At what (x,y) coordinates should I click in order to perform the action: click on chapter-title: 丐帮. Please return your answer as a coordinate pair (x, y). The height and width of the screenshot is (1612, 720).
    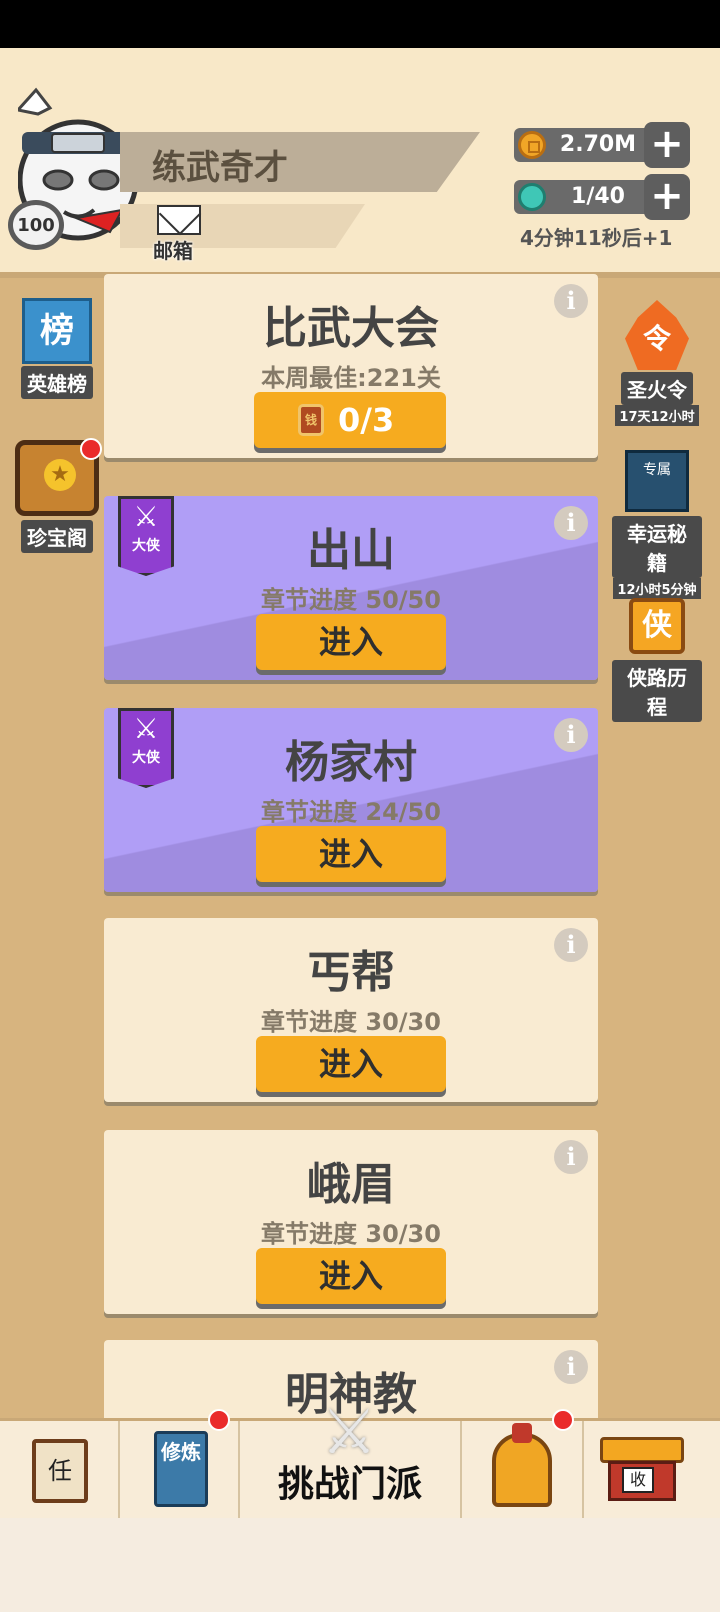
    Looking at the image, I should click on (351, 972).